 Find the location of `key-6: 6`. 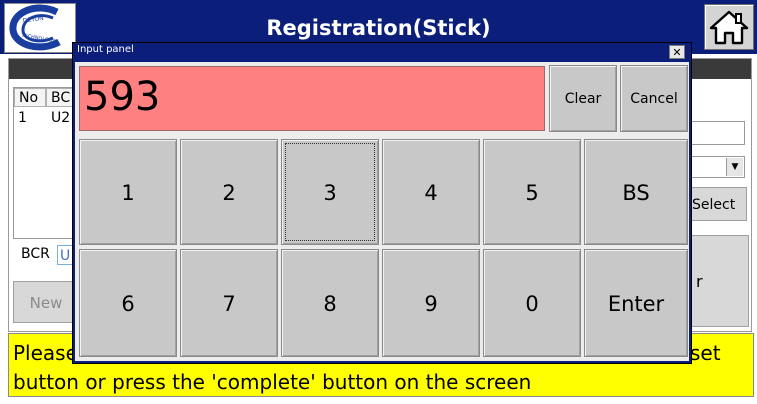

key-6: 6 is located at coordinates (128, 303).